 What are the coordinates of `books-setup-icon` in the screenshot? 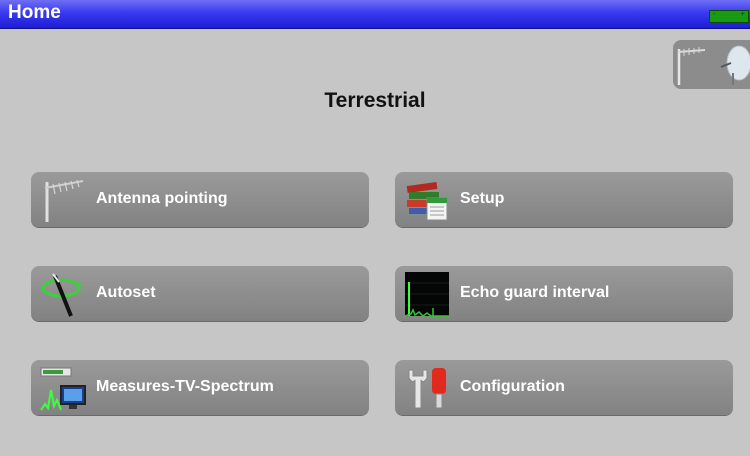 It's located at (427, 201).